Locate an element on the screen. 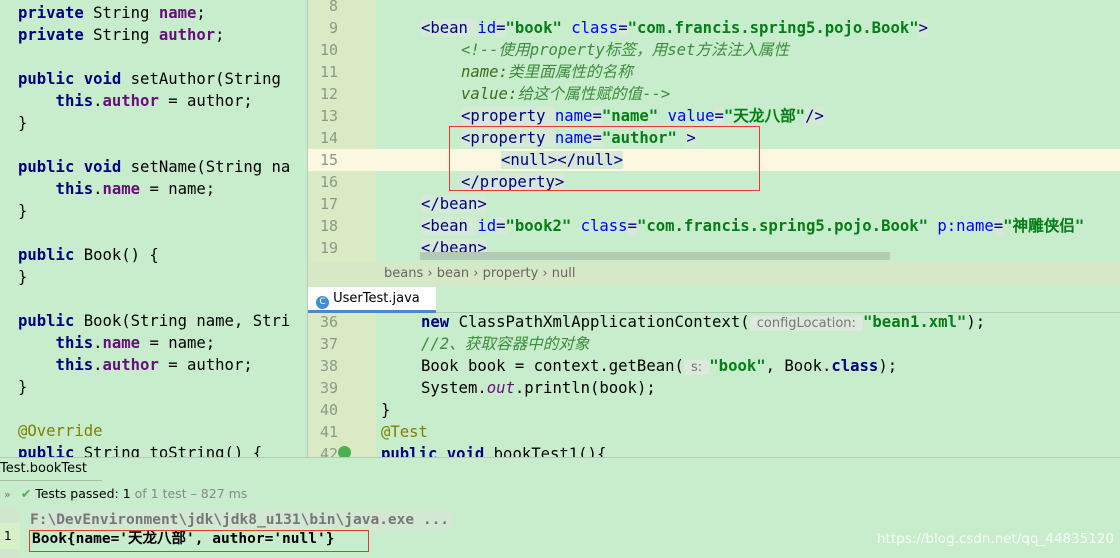 The height and width of the screenshot is (558, 1120). run-tab-bar: Test.bookTest × is located at coordinates (560, 477).